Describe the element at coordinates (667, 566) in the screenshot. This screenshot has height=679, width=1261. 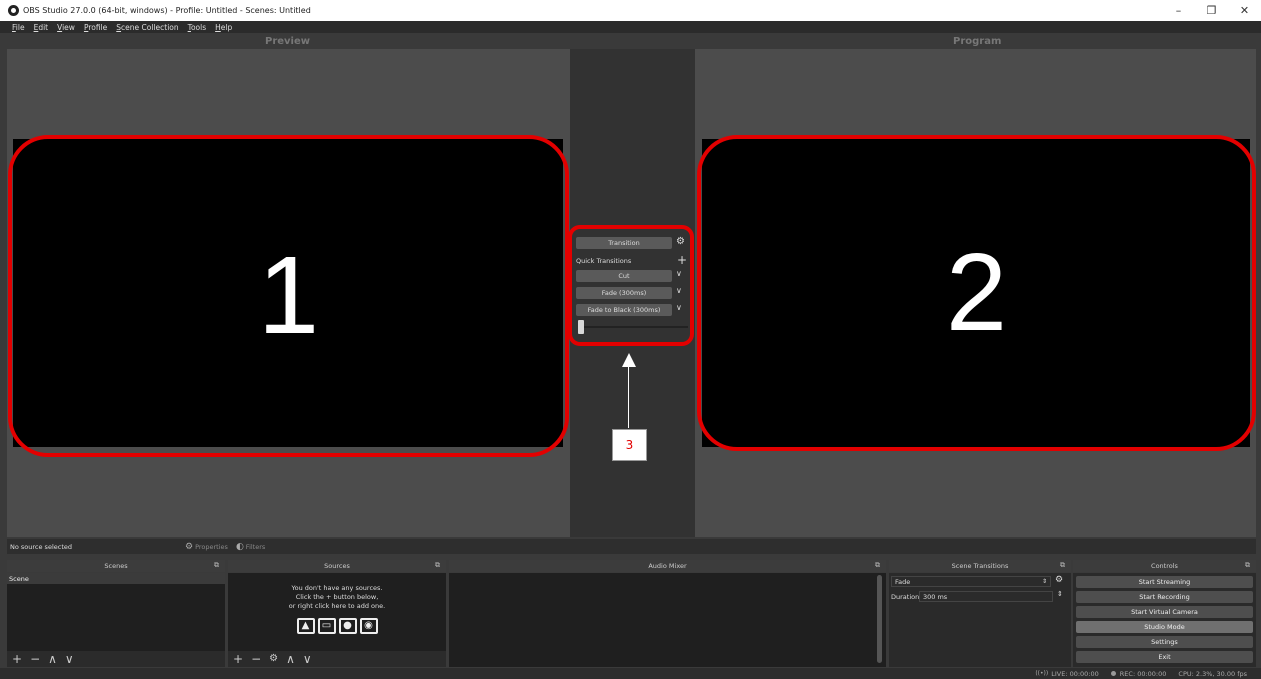
I see `audio-mixer-title: Audio Mixer` at that location.